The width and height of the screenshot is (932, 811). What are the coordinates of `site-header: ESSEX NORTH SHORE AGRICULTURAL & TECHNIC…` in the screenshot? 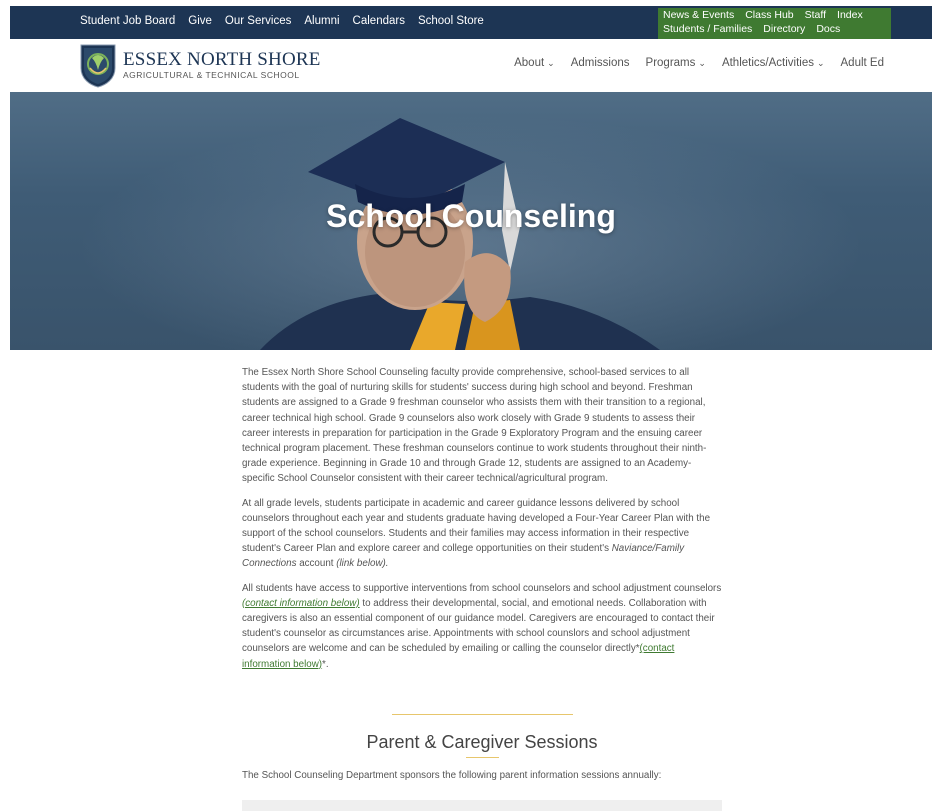 It's located at (471, 65).